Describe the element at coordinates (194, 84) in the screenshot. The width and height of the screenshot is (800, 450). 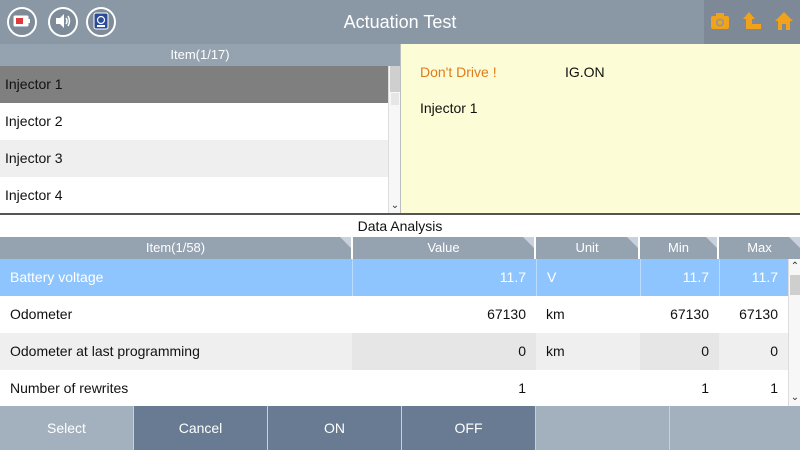
I see `list-item: Injector 1` at that location.